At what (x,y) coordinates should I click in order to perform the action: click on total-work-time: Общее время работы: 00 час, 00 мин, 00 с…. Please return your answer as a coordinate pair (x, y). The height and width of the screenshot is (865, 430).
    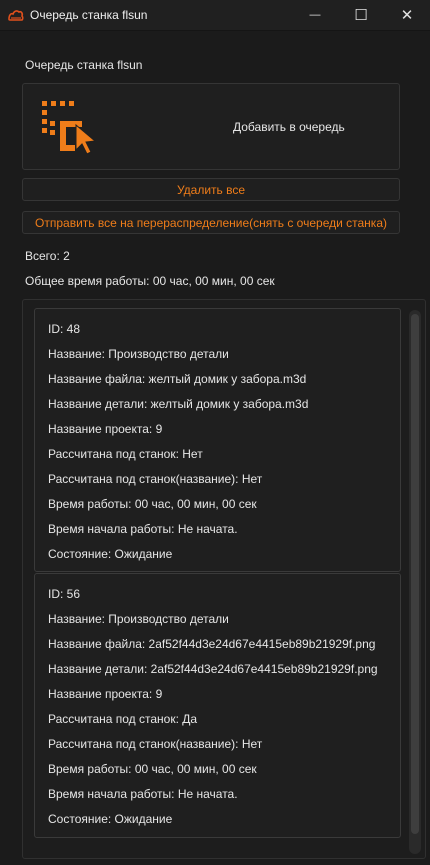
    Looking at the image, I should click on (150, 281).